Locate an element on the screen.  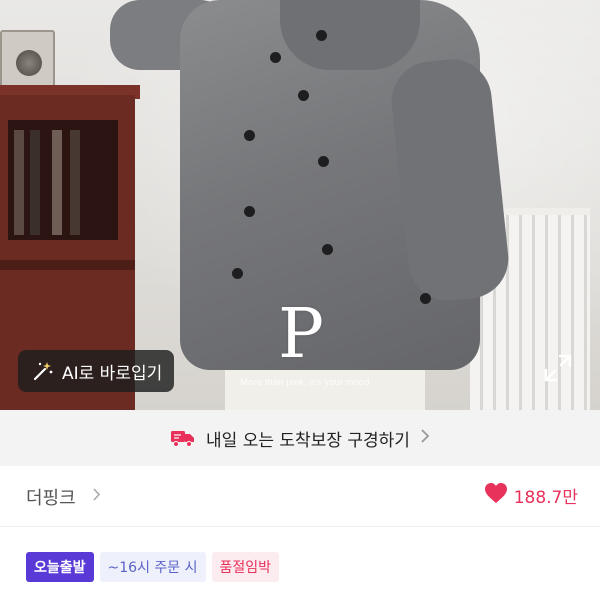
order-cutoff-badge: ~16시 주문 시 is located at coordinates (152, 567).